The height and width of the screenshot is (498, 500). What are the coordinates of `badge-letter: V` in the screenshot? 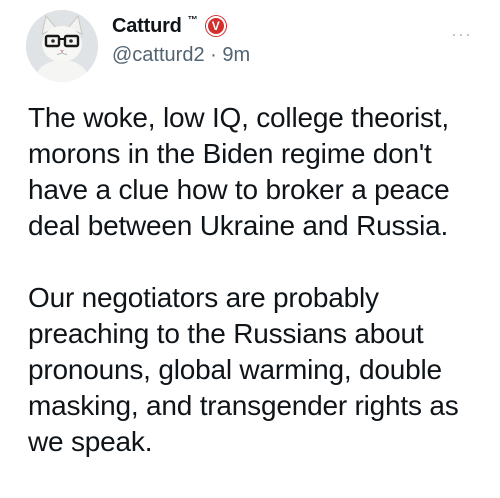 It's located at (215, 26).